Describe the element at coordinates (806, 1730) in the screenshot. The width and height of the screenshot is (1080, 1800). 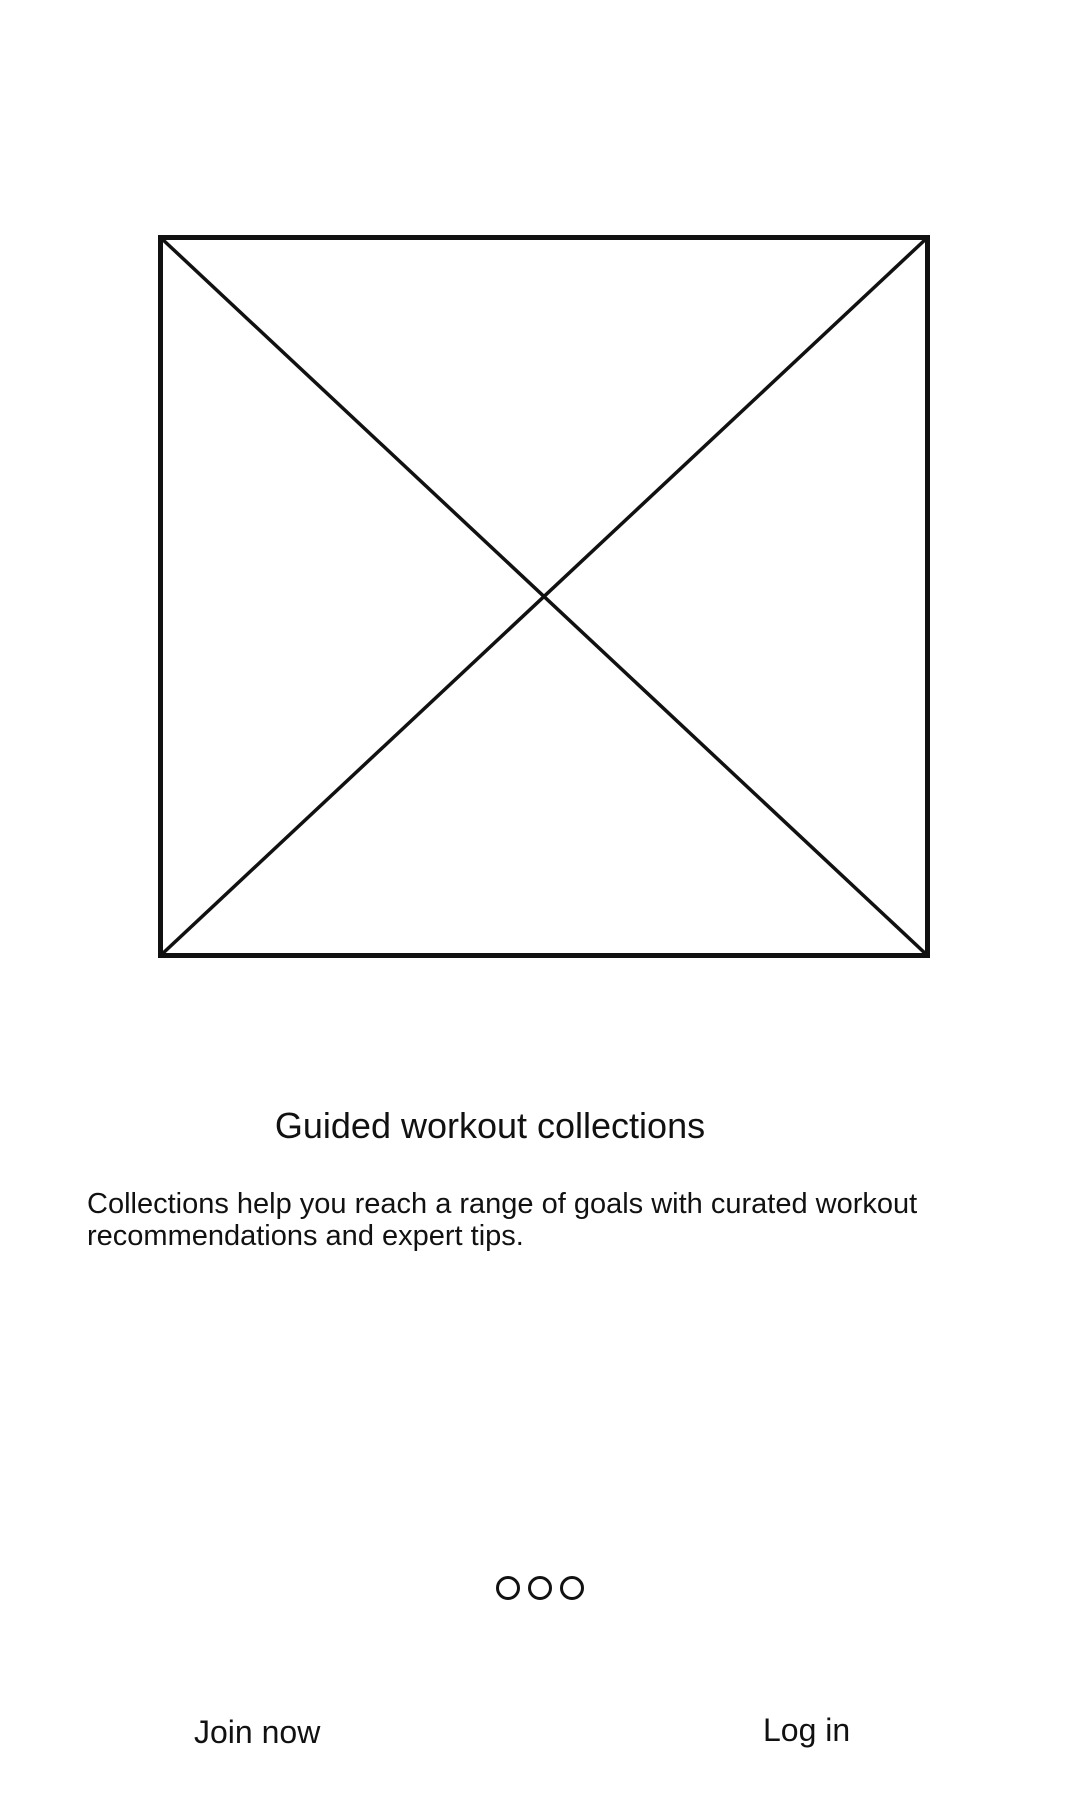
I see `log-in-button: Log in` at that location.